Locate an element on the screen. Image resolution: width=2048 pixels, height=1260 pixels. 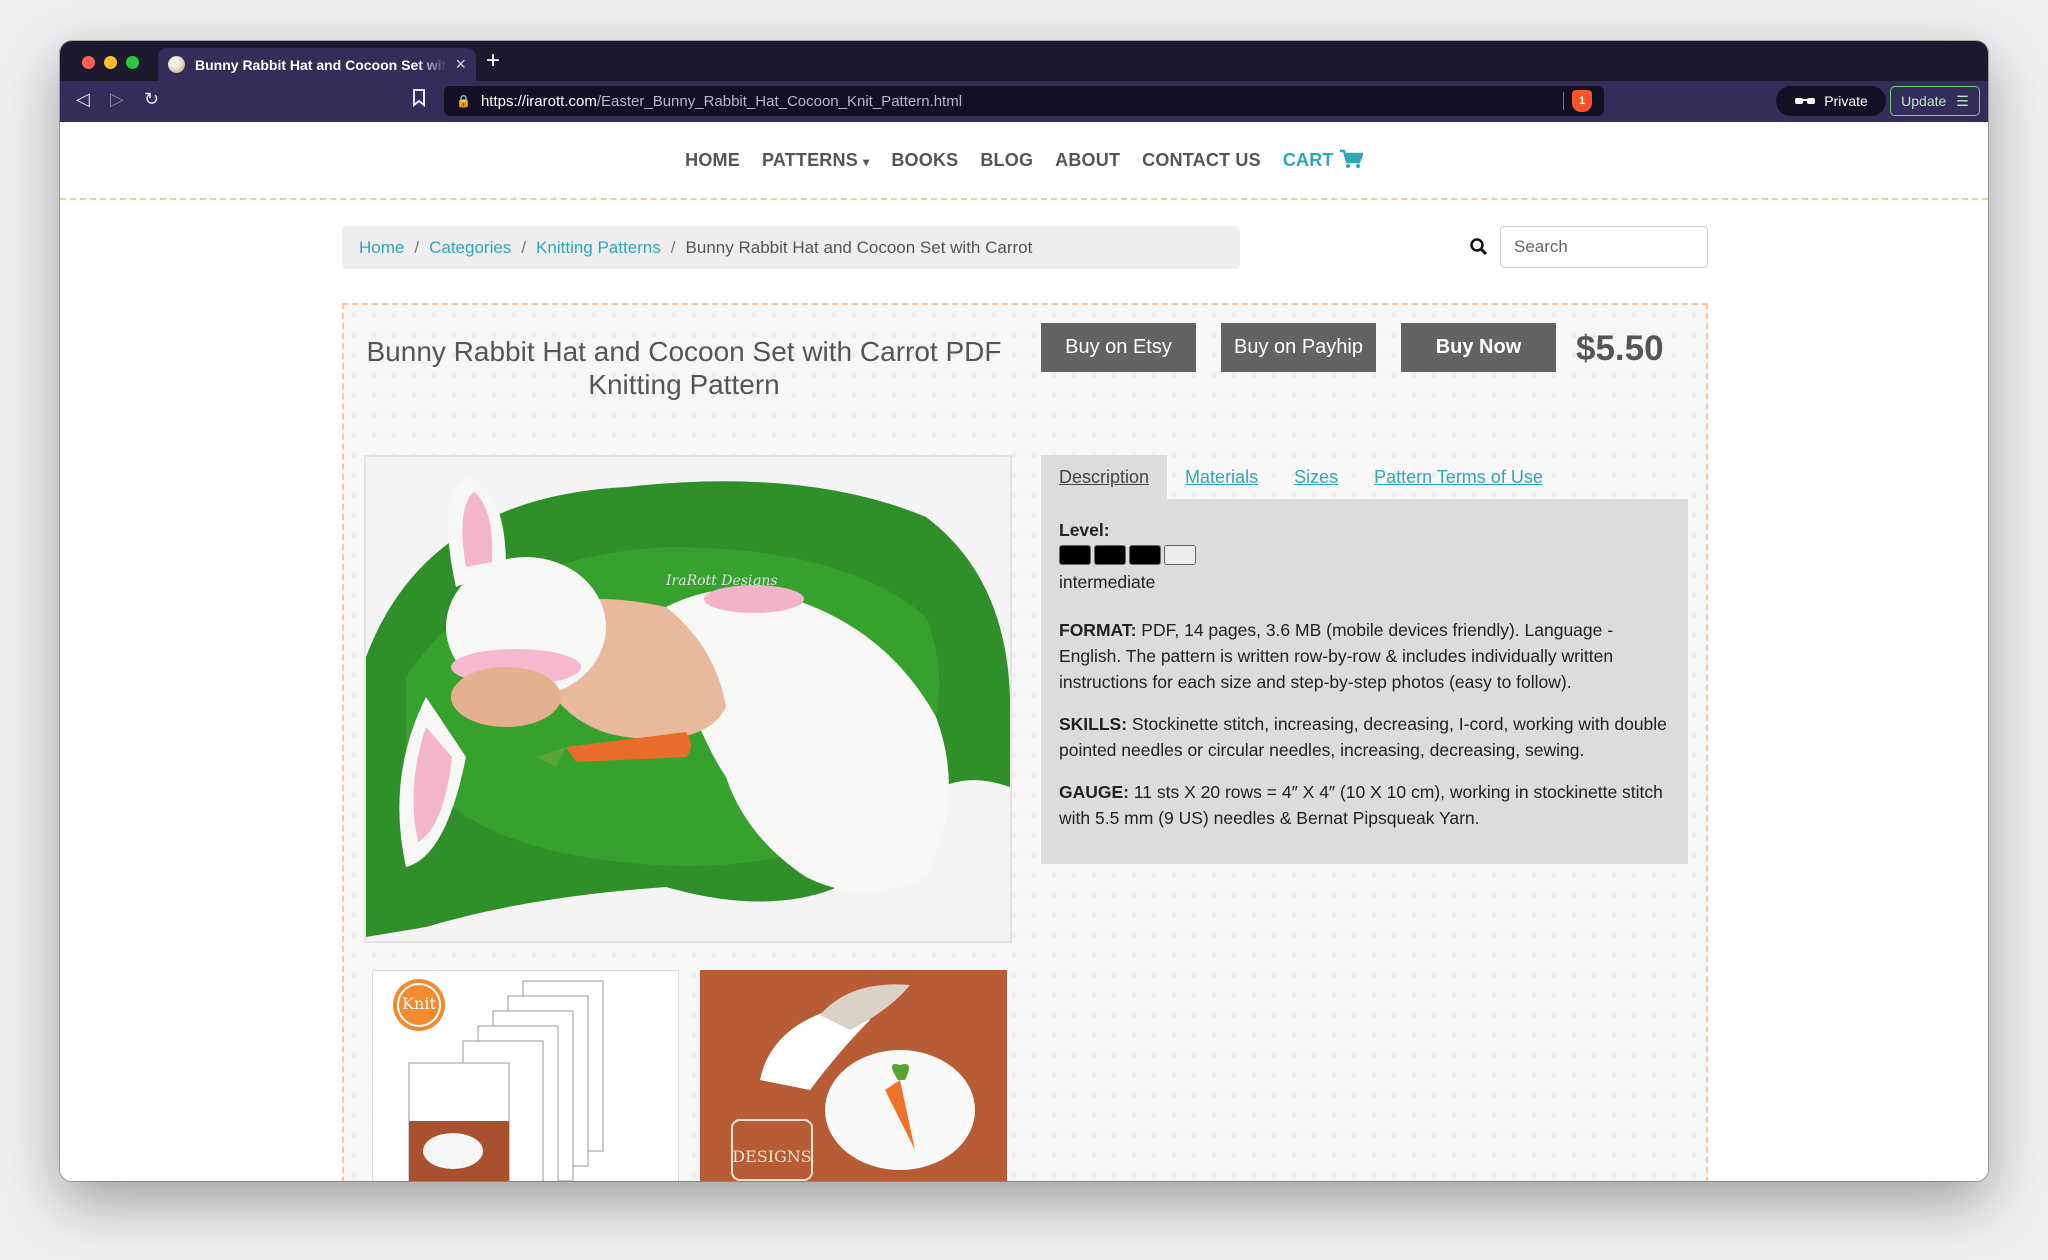
url-host: https://irarott.com is located at coordinates (538, 101).